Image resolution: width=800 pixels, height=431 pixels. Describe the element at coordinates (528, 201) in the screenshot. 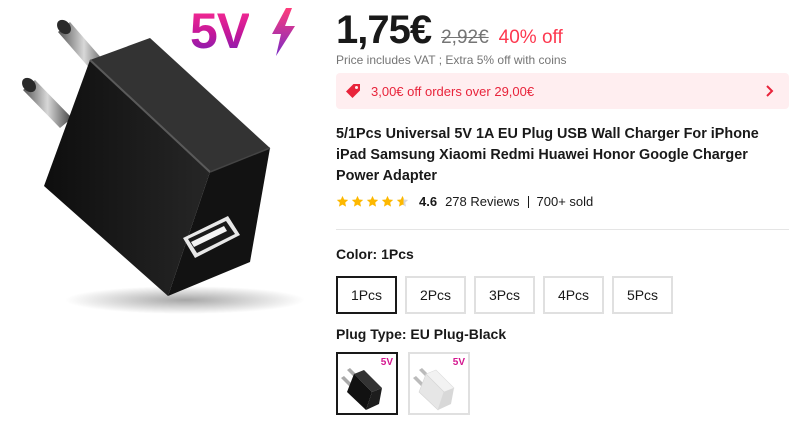

I see `divider` at that location.